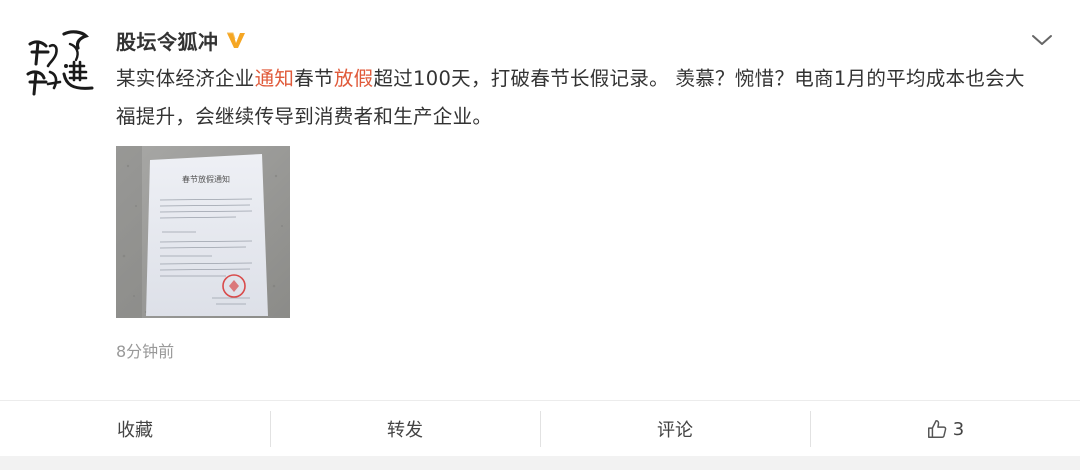 The height and width of the screenshot is (470, 1080). Describe the element at coordinates (167, 40) in the screenshot. I see `author-name: 股坛令狐冲` at that location.